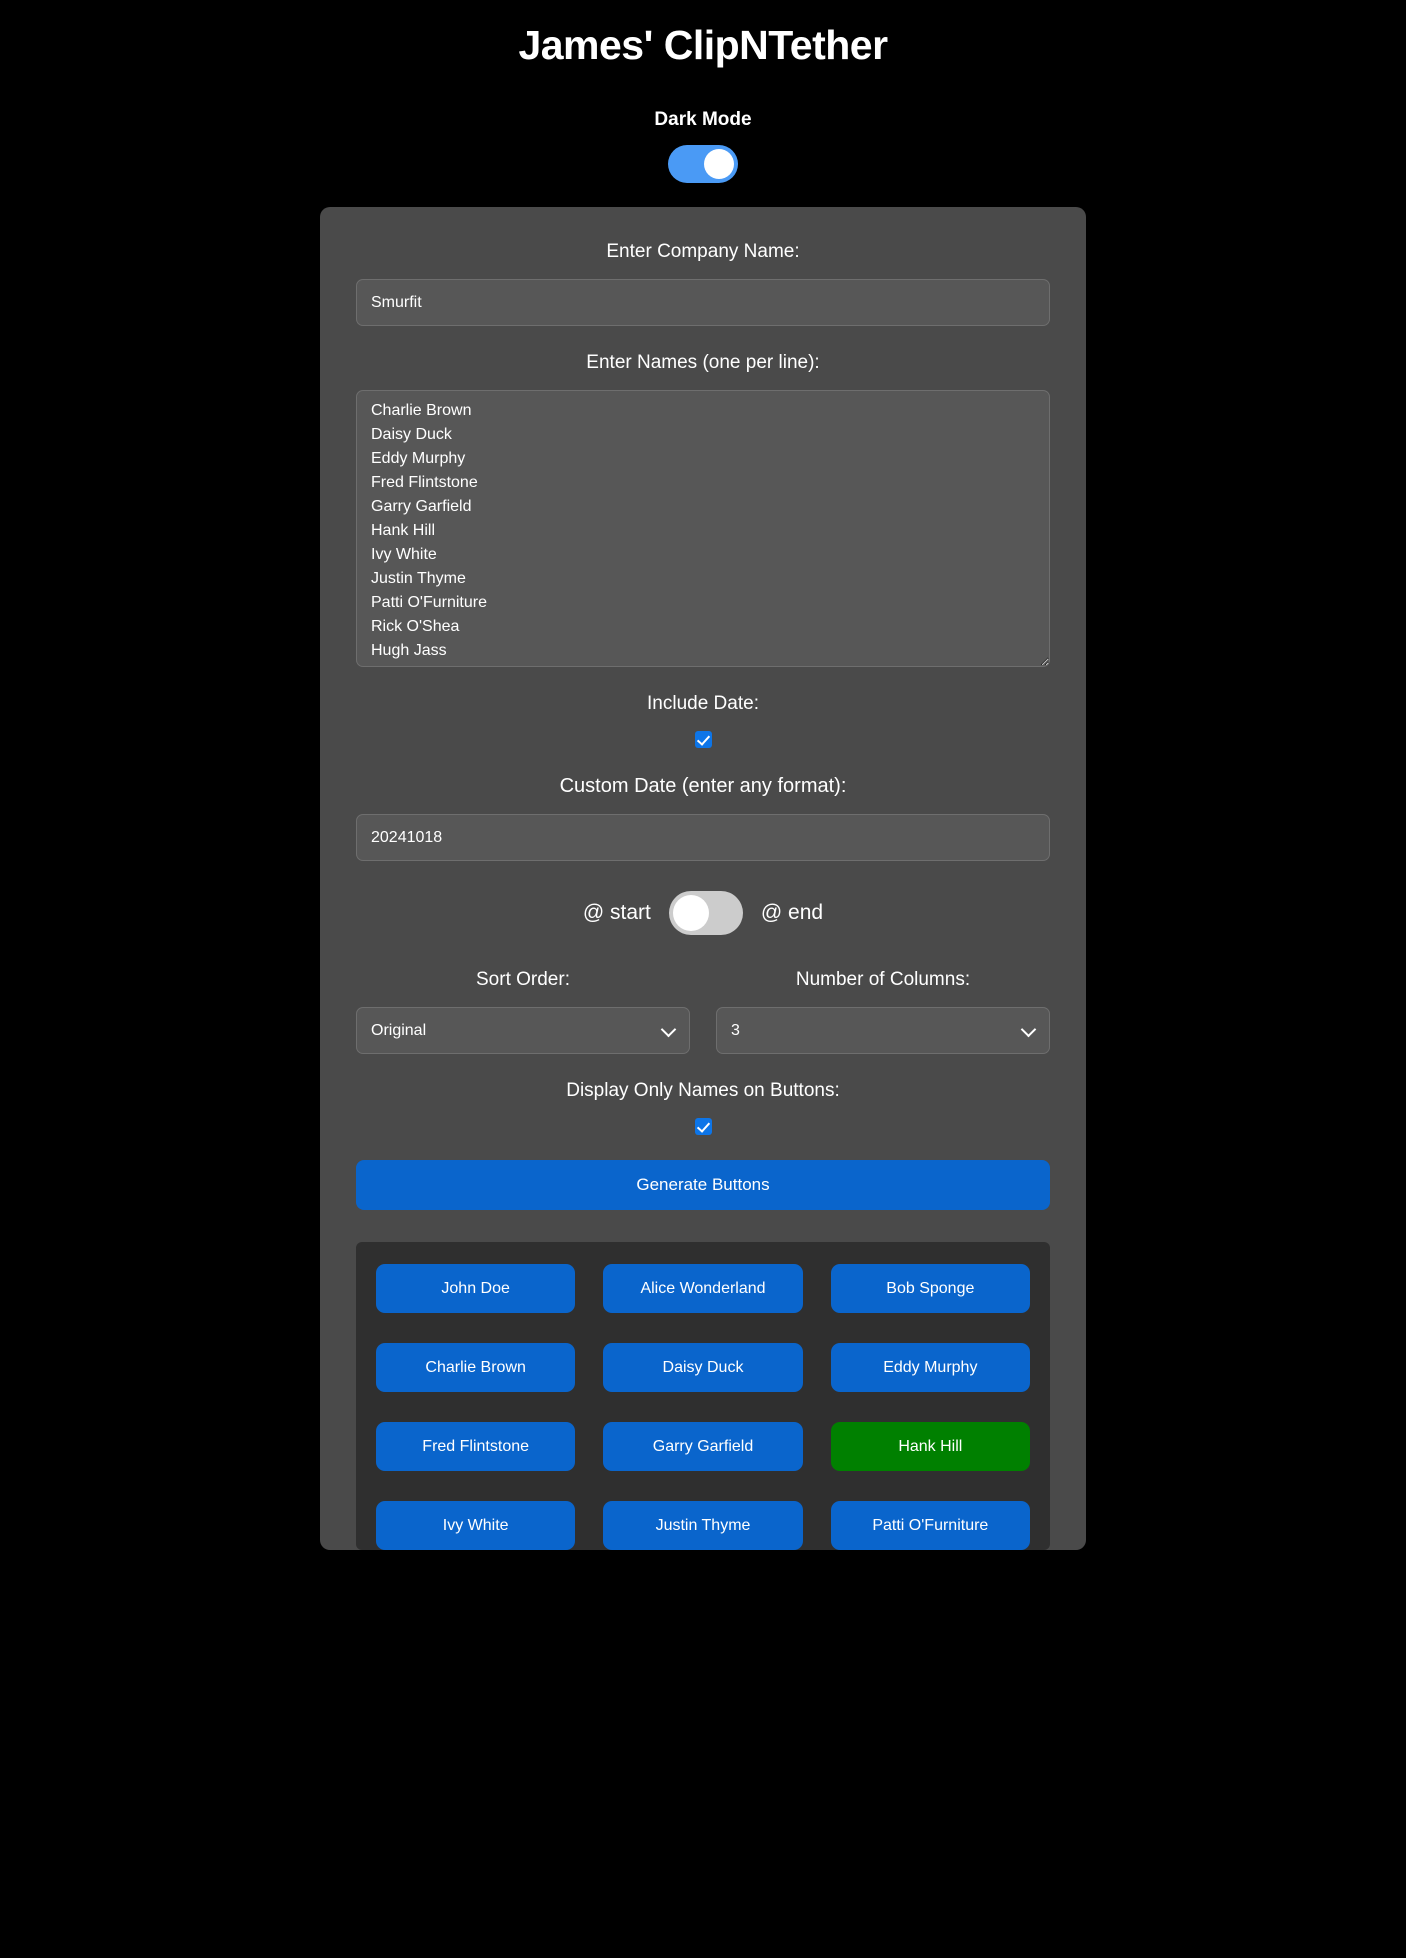  I want to click on columns-group: Number of Columns: 3, so click(883, 1011).